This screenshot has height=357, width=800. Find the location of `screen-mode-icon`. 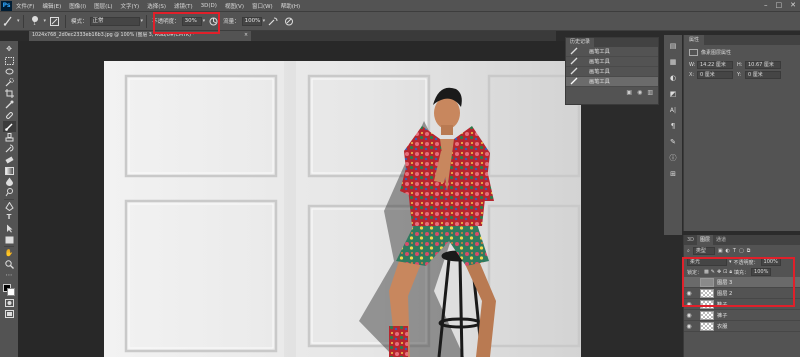

screen-mode-icon is located at coordinates (9, 313).